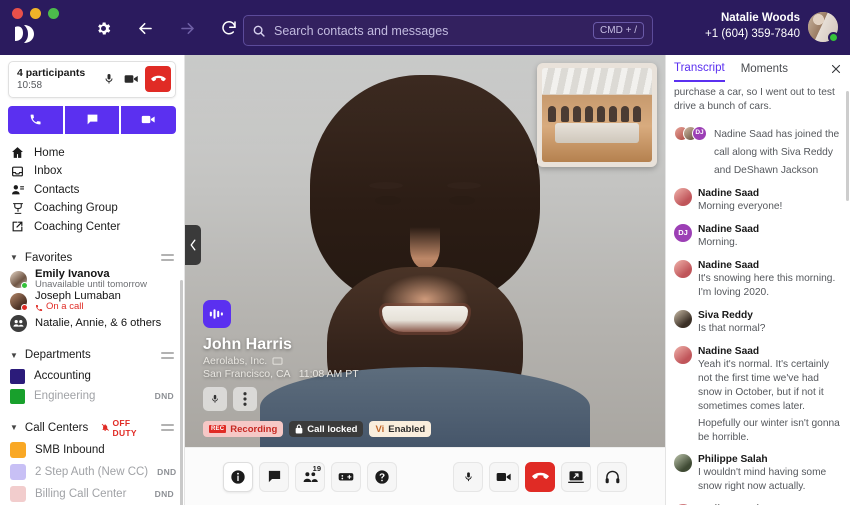 Image resolution: width=850 pixels, height=505 pixels. Describe the element at coordinates (158, 79) in the screenshot. I see `hangup-icon` at that location.